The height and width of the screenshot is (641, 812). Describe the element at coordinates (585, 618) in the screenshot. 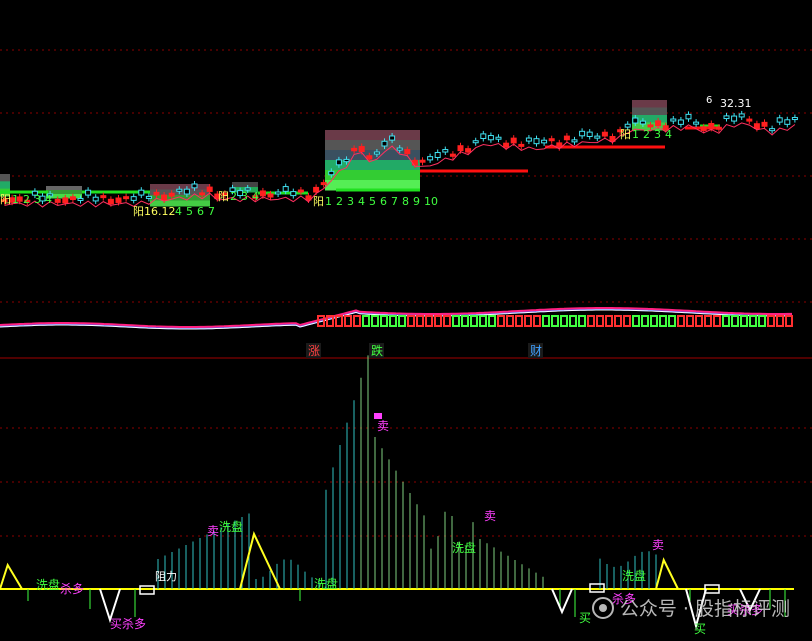

I see `buy-label: 买` at that location.